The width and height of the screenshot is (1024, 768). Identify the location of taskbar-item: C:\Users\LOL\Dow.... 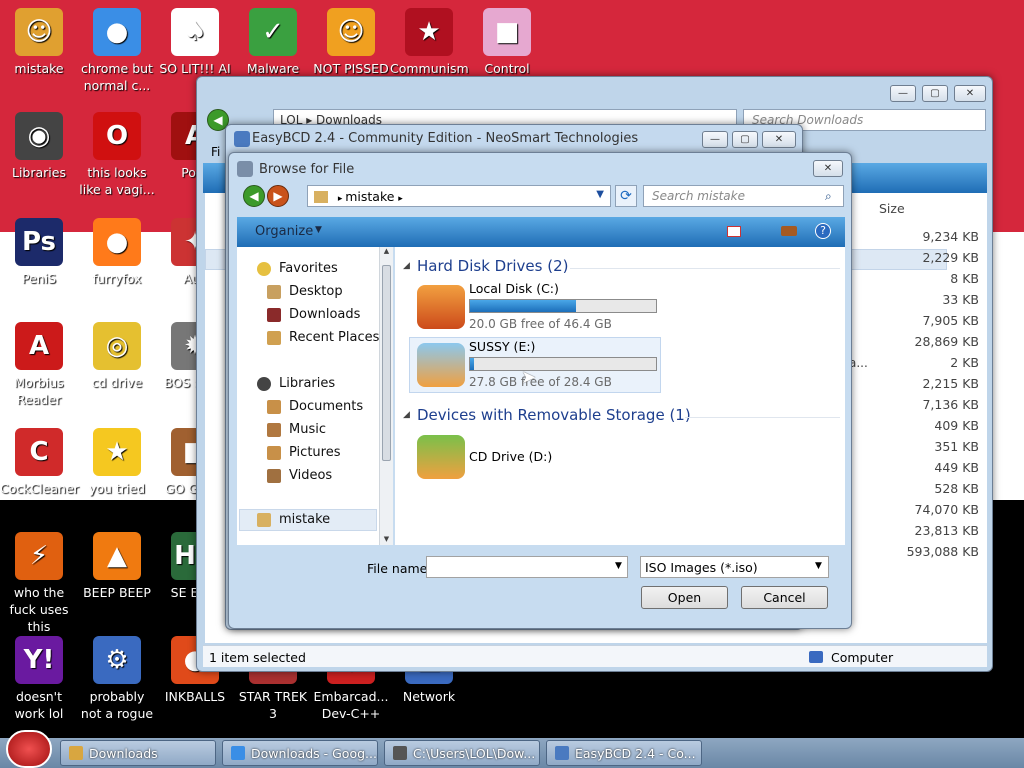
(462, 753).